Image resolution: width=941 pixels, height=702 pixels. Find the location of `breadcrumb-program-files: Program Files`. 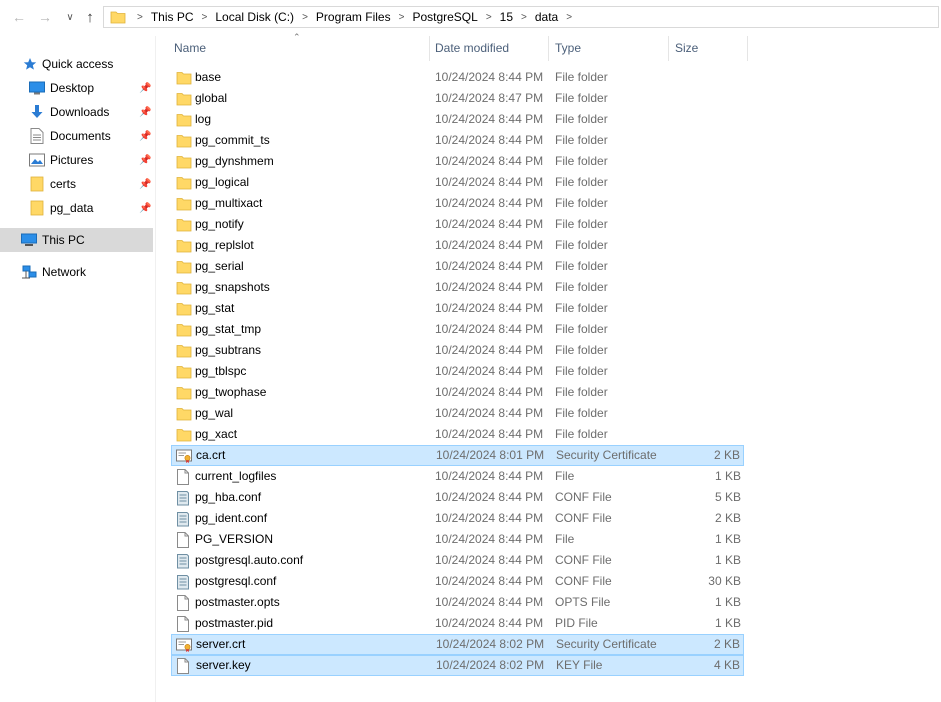

breadcrumb-program-files: Program Files is located at coordinates (353, 17).